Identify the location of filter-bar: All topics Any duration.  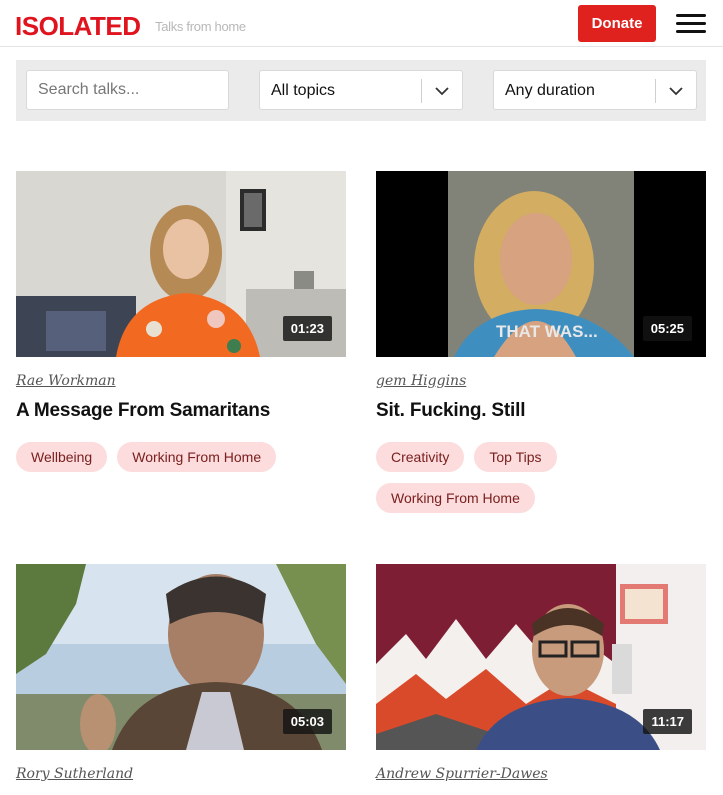
(361, 90).